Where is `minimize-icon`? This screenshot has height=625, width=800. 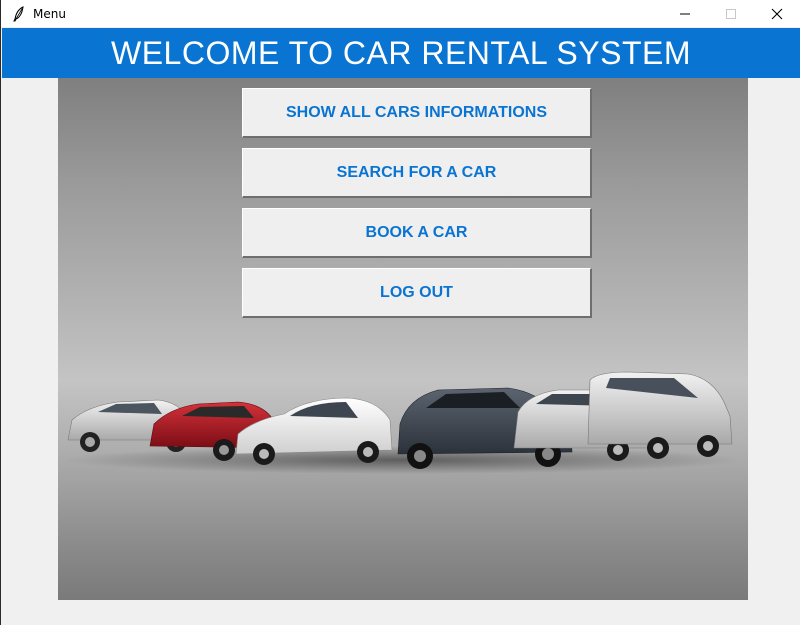 minimize-icon is located at coordinates (685, 13).